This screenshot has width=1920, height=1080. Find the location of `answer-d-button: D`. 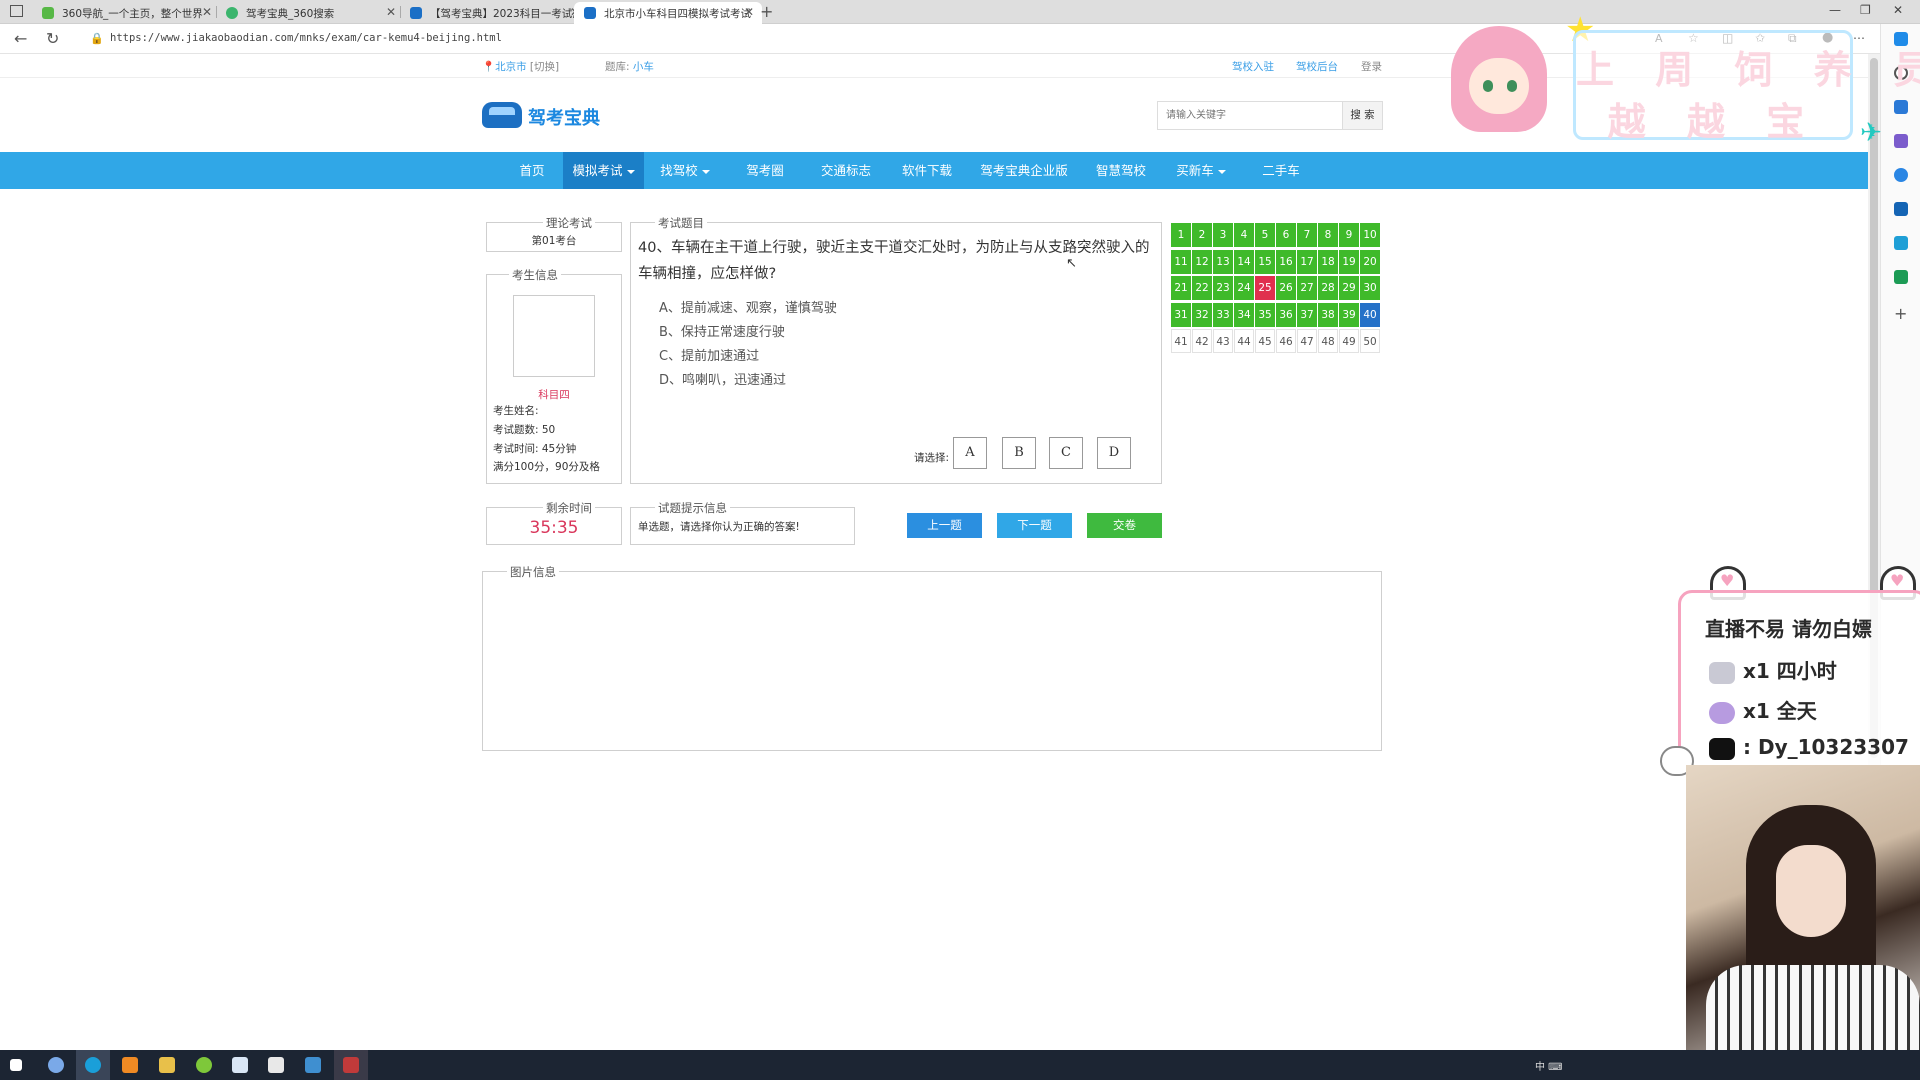

answer-d-button: D is located at coordinates (1114, 453).